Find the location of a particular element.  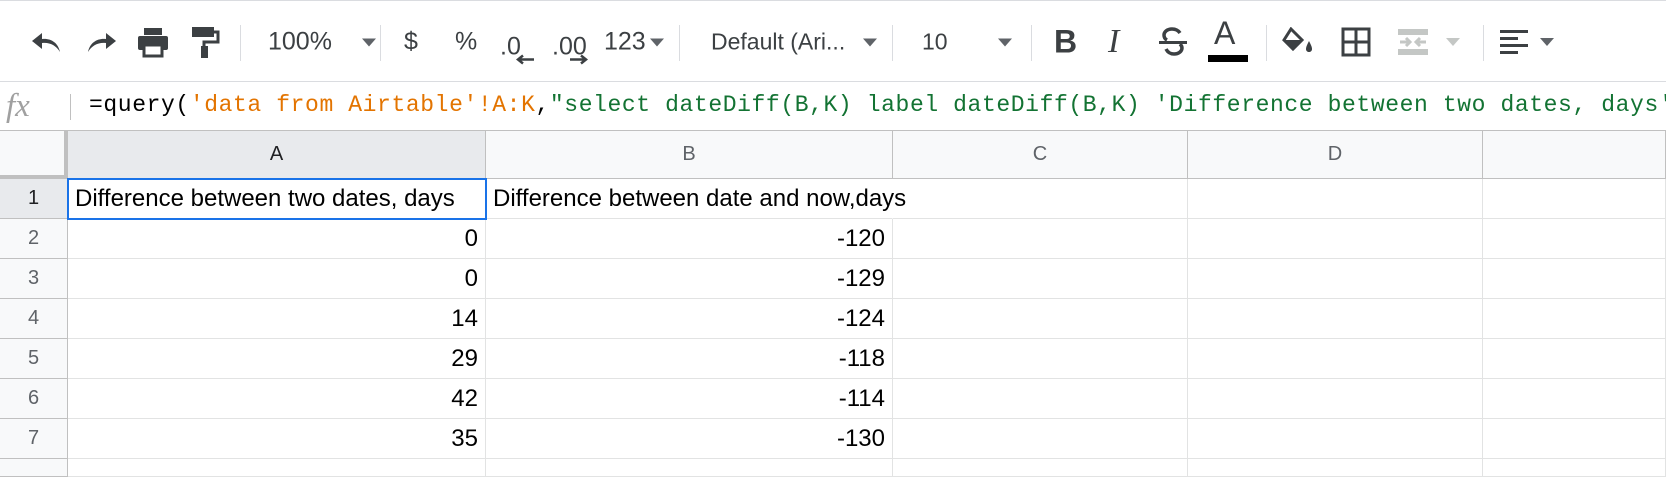

percent-format-button: % is located at coordinates (466, 42).